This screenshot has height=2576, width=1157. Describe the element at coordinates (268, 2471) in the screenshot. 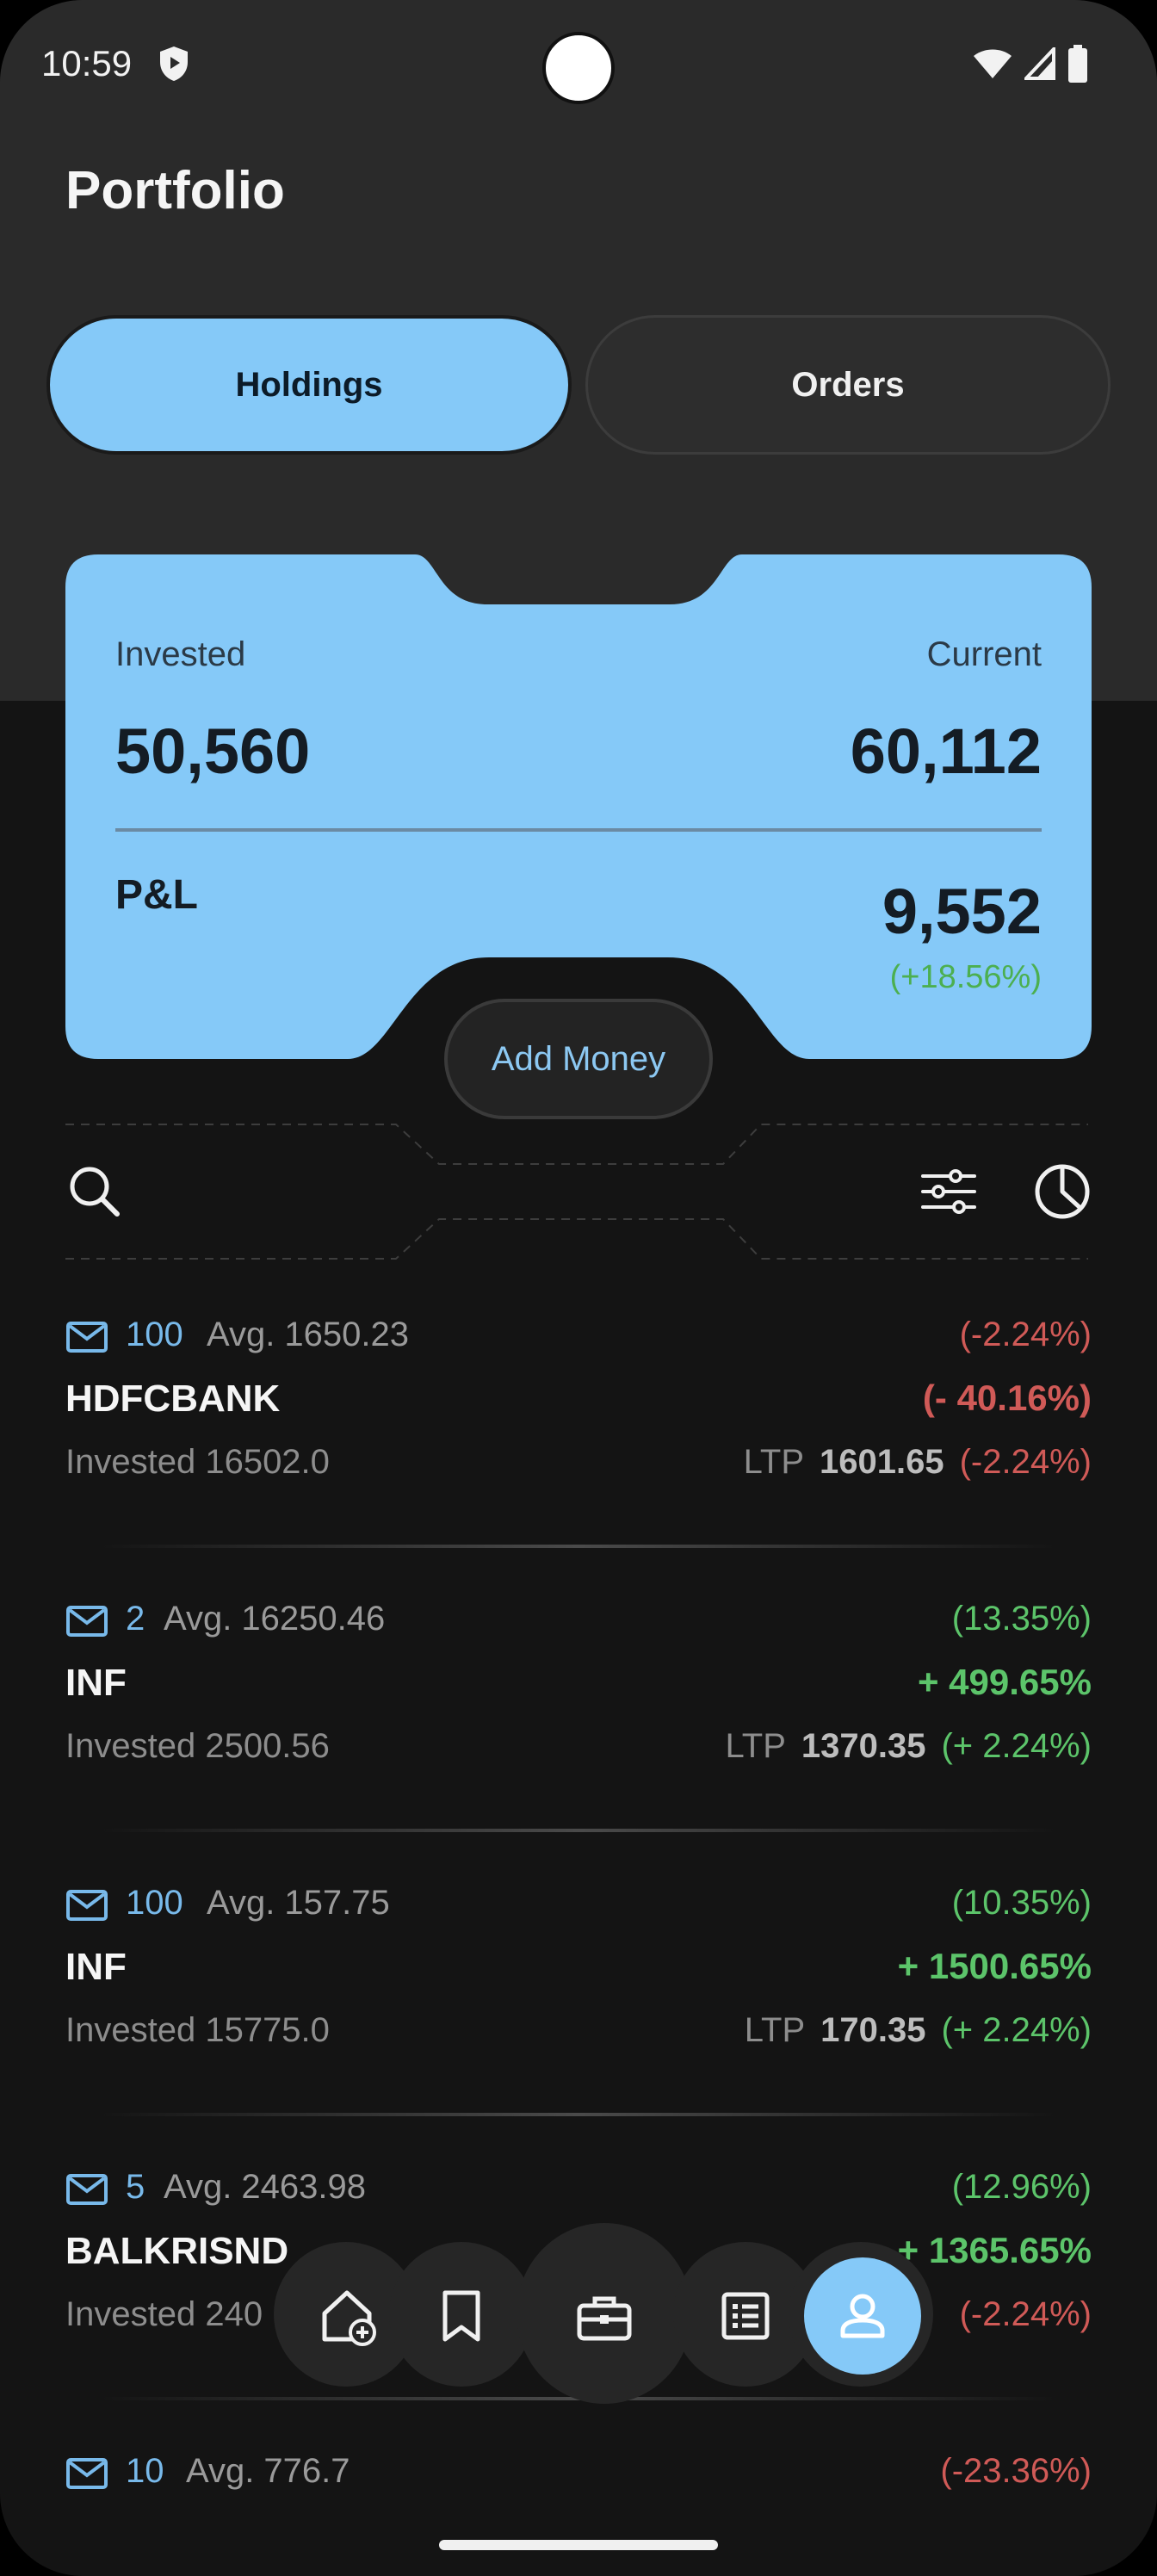

I see `holding-average: Avg. 776.7` at that location.